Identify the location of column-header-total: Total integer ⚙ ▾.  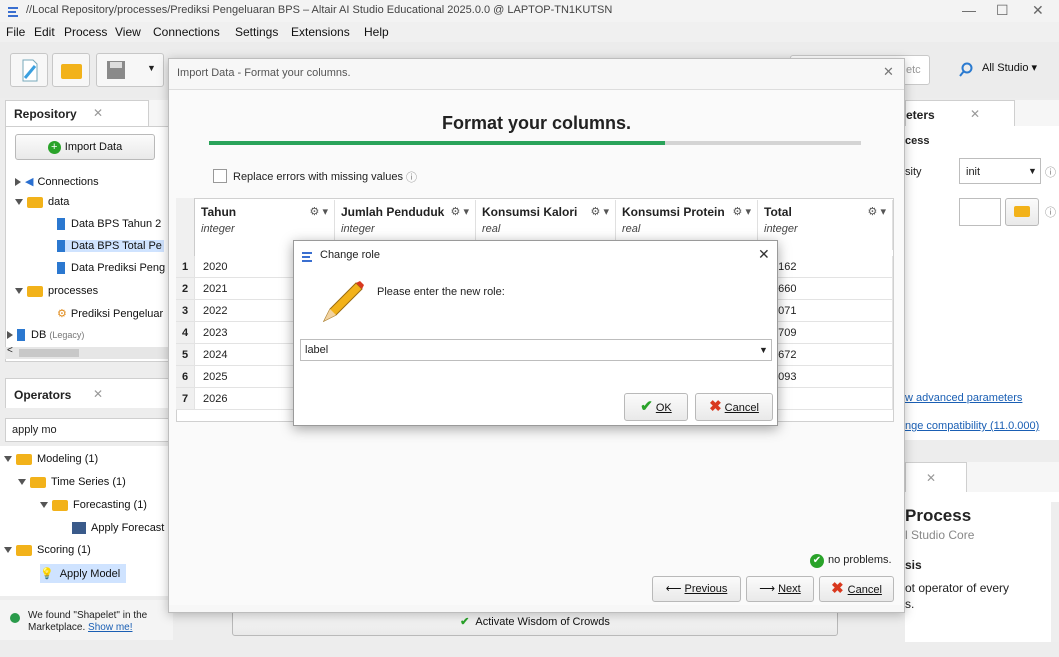
(825, 225).